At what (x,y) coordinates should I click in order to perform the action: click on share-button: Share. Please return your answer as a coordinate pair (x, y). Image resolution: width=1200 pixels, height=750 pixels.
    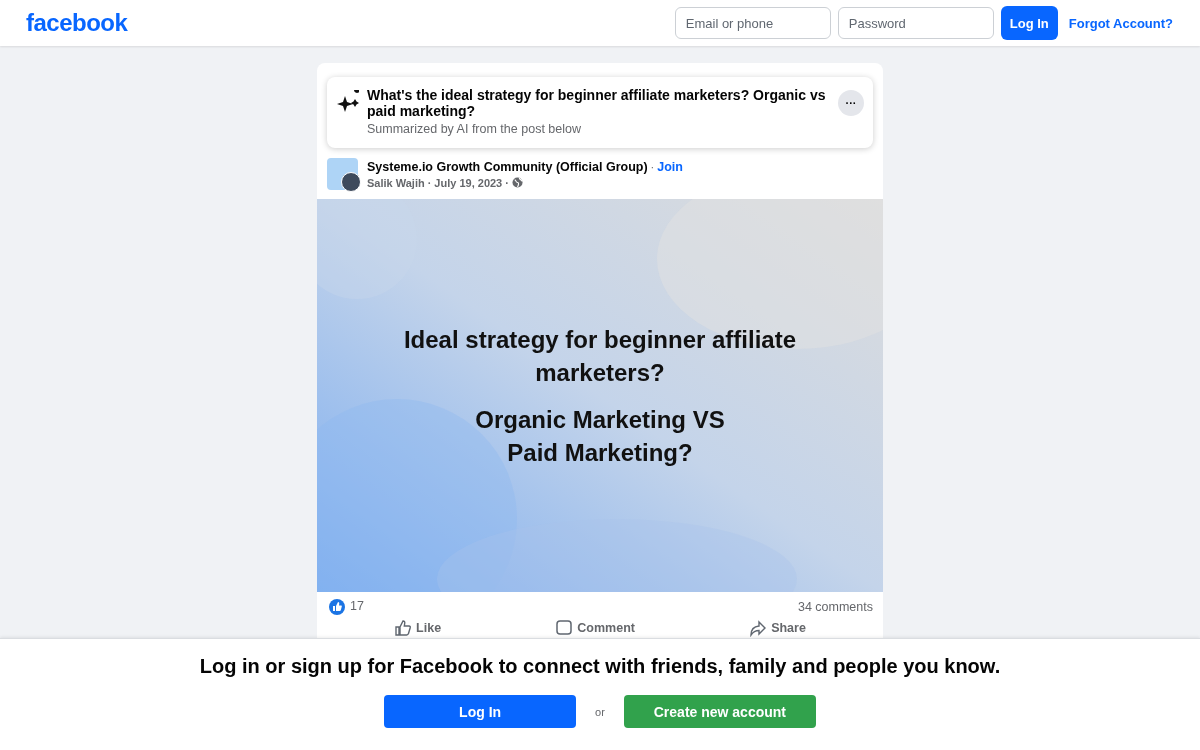
    Looking at the image, I should click on (777, 628).